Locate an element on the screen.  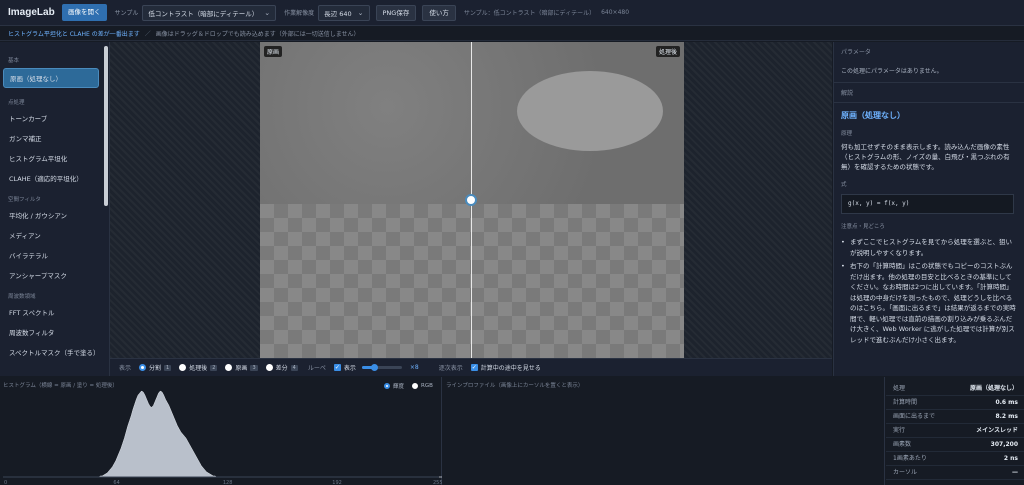
slider-knob is located at coordinates (374, 367).